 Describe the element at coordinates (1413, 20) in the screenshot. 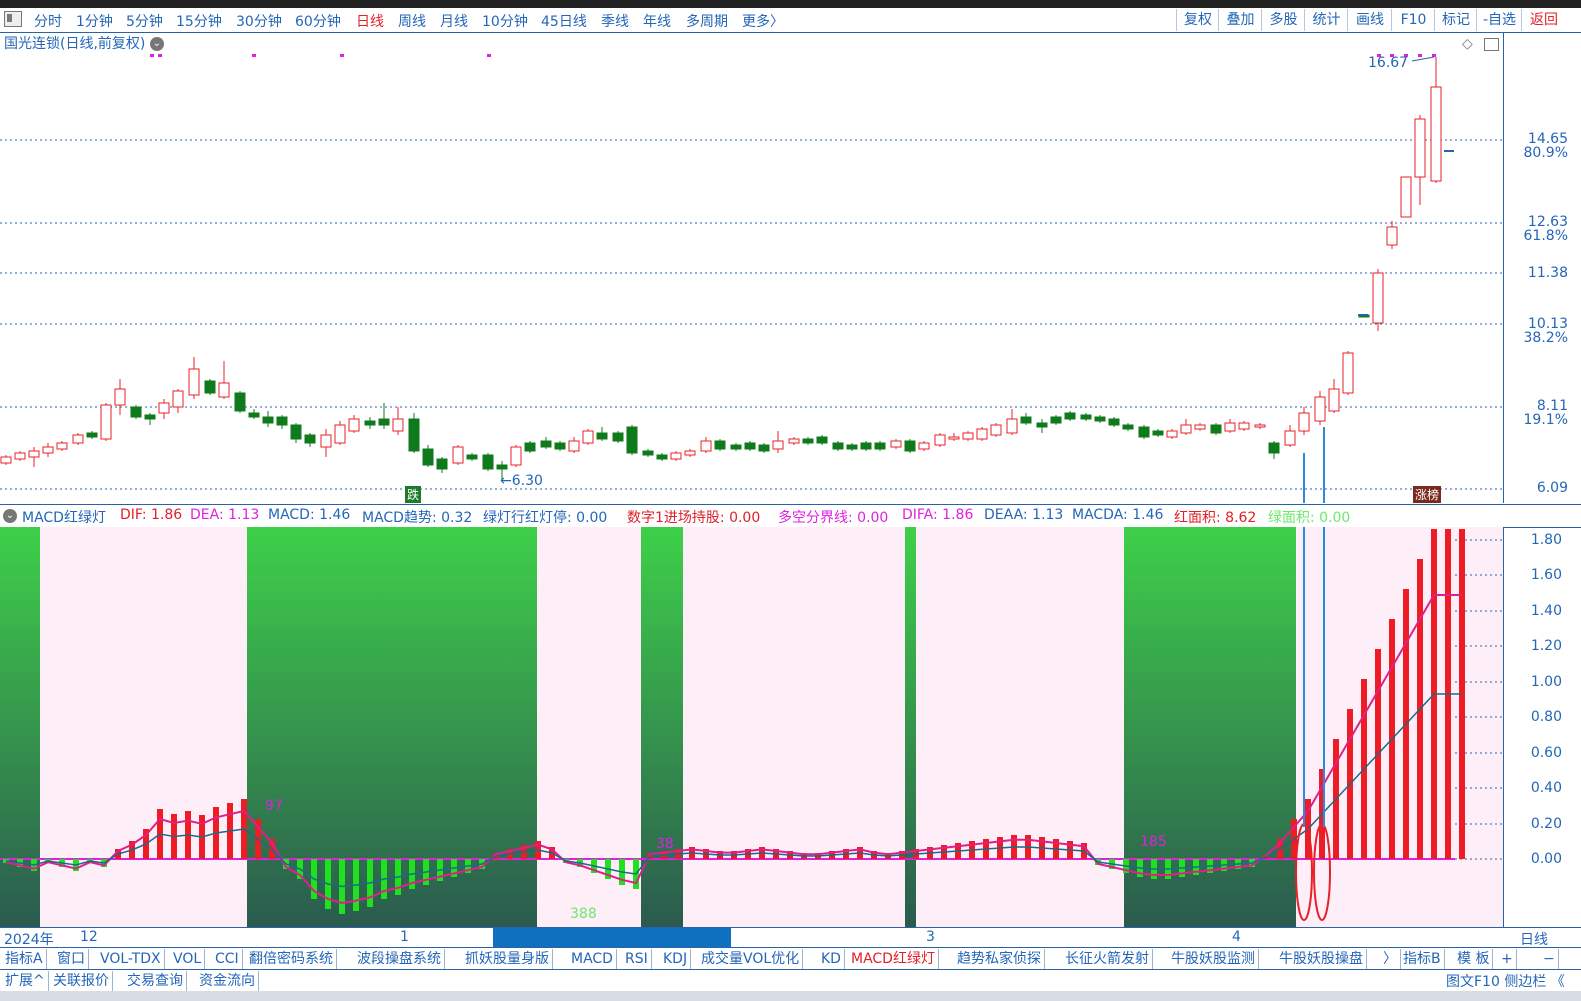

I see `toolbar-button-5: F10` at that location.